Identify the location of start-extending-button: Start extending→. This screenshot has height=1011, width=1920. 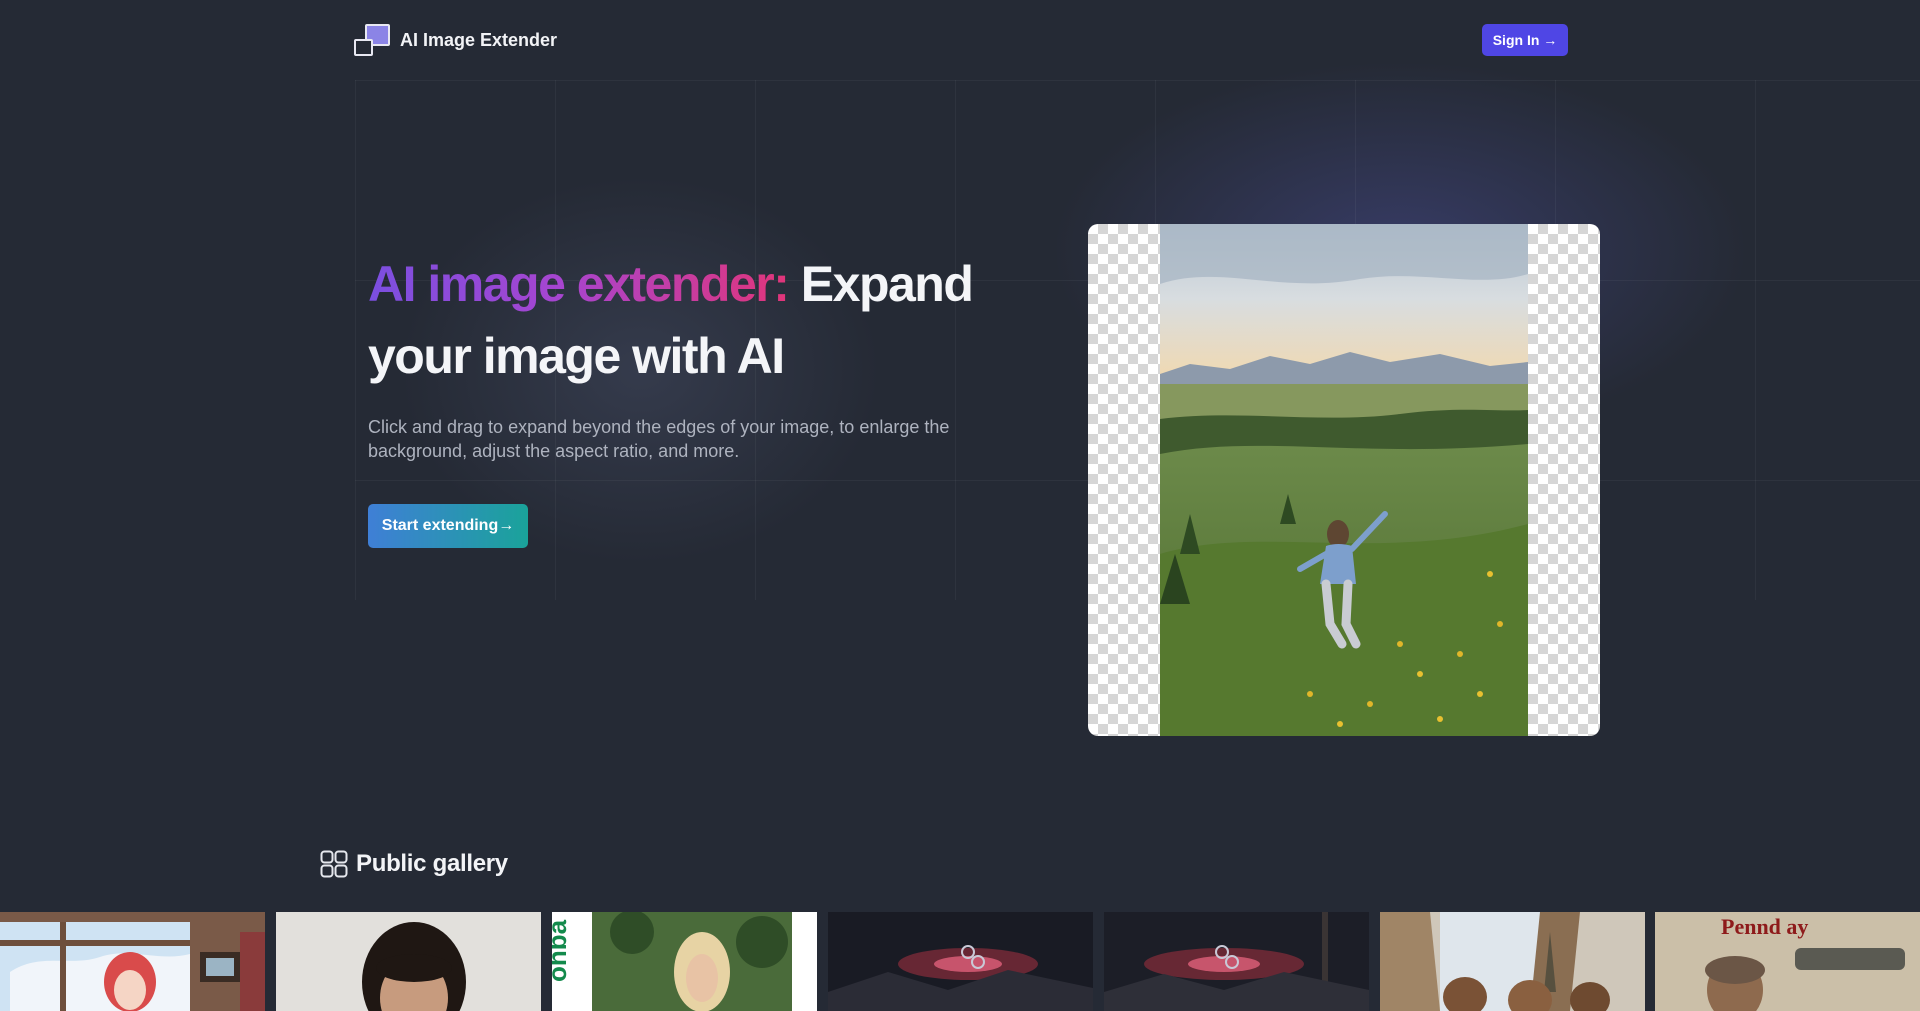
(448, 526).